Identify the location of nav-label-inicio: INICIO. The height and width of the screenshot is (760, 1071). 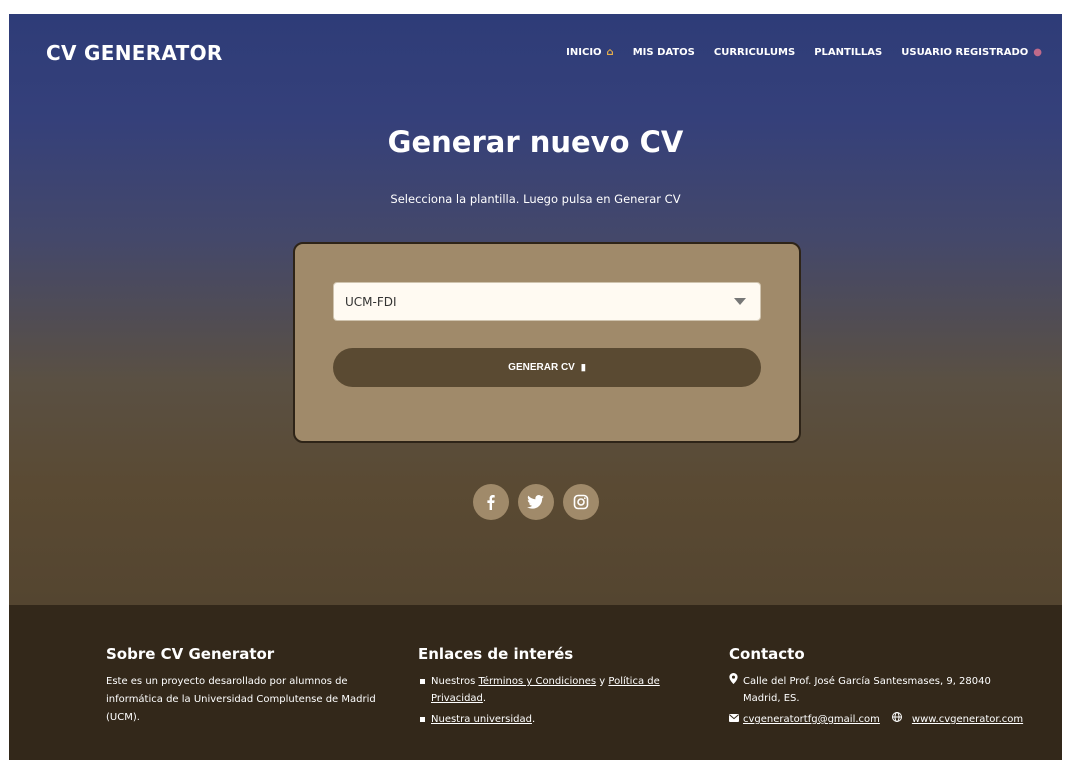
(584, 52).